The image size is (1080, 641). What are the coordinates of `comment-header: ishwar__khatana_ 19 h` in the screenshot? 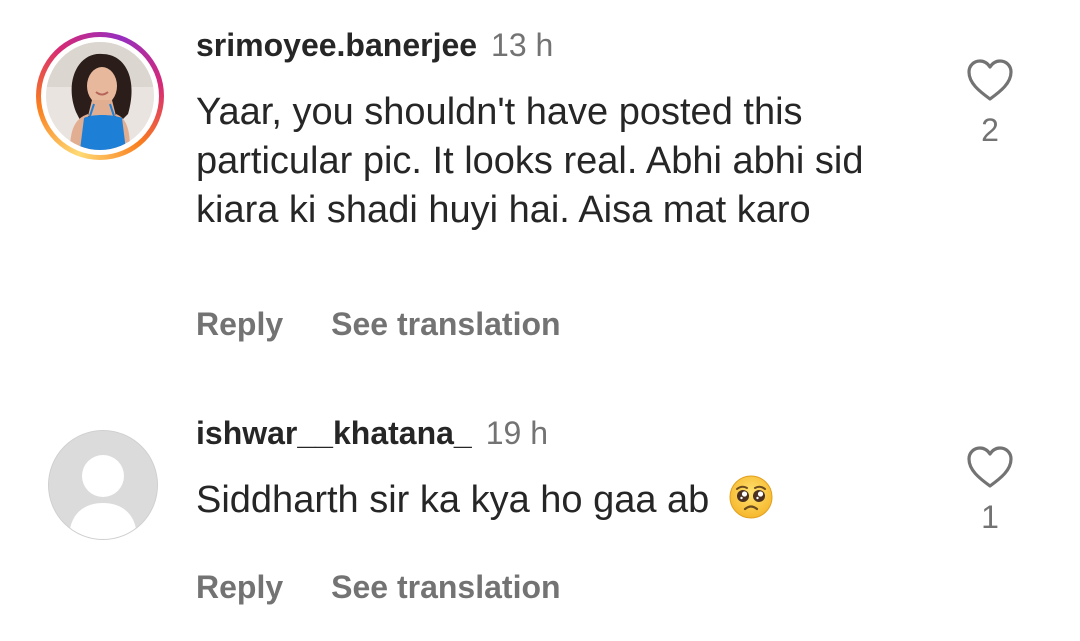 It's located at (372, 433).